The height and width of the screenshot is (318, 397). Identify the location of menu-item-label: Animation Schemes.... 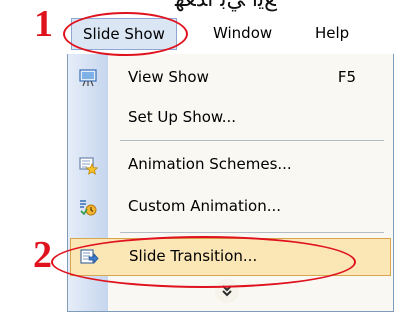
(210, 164).